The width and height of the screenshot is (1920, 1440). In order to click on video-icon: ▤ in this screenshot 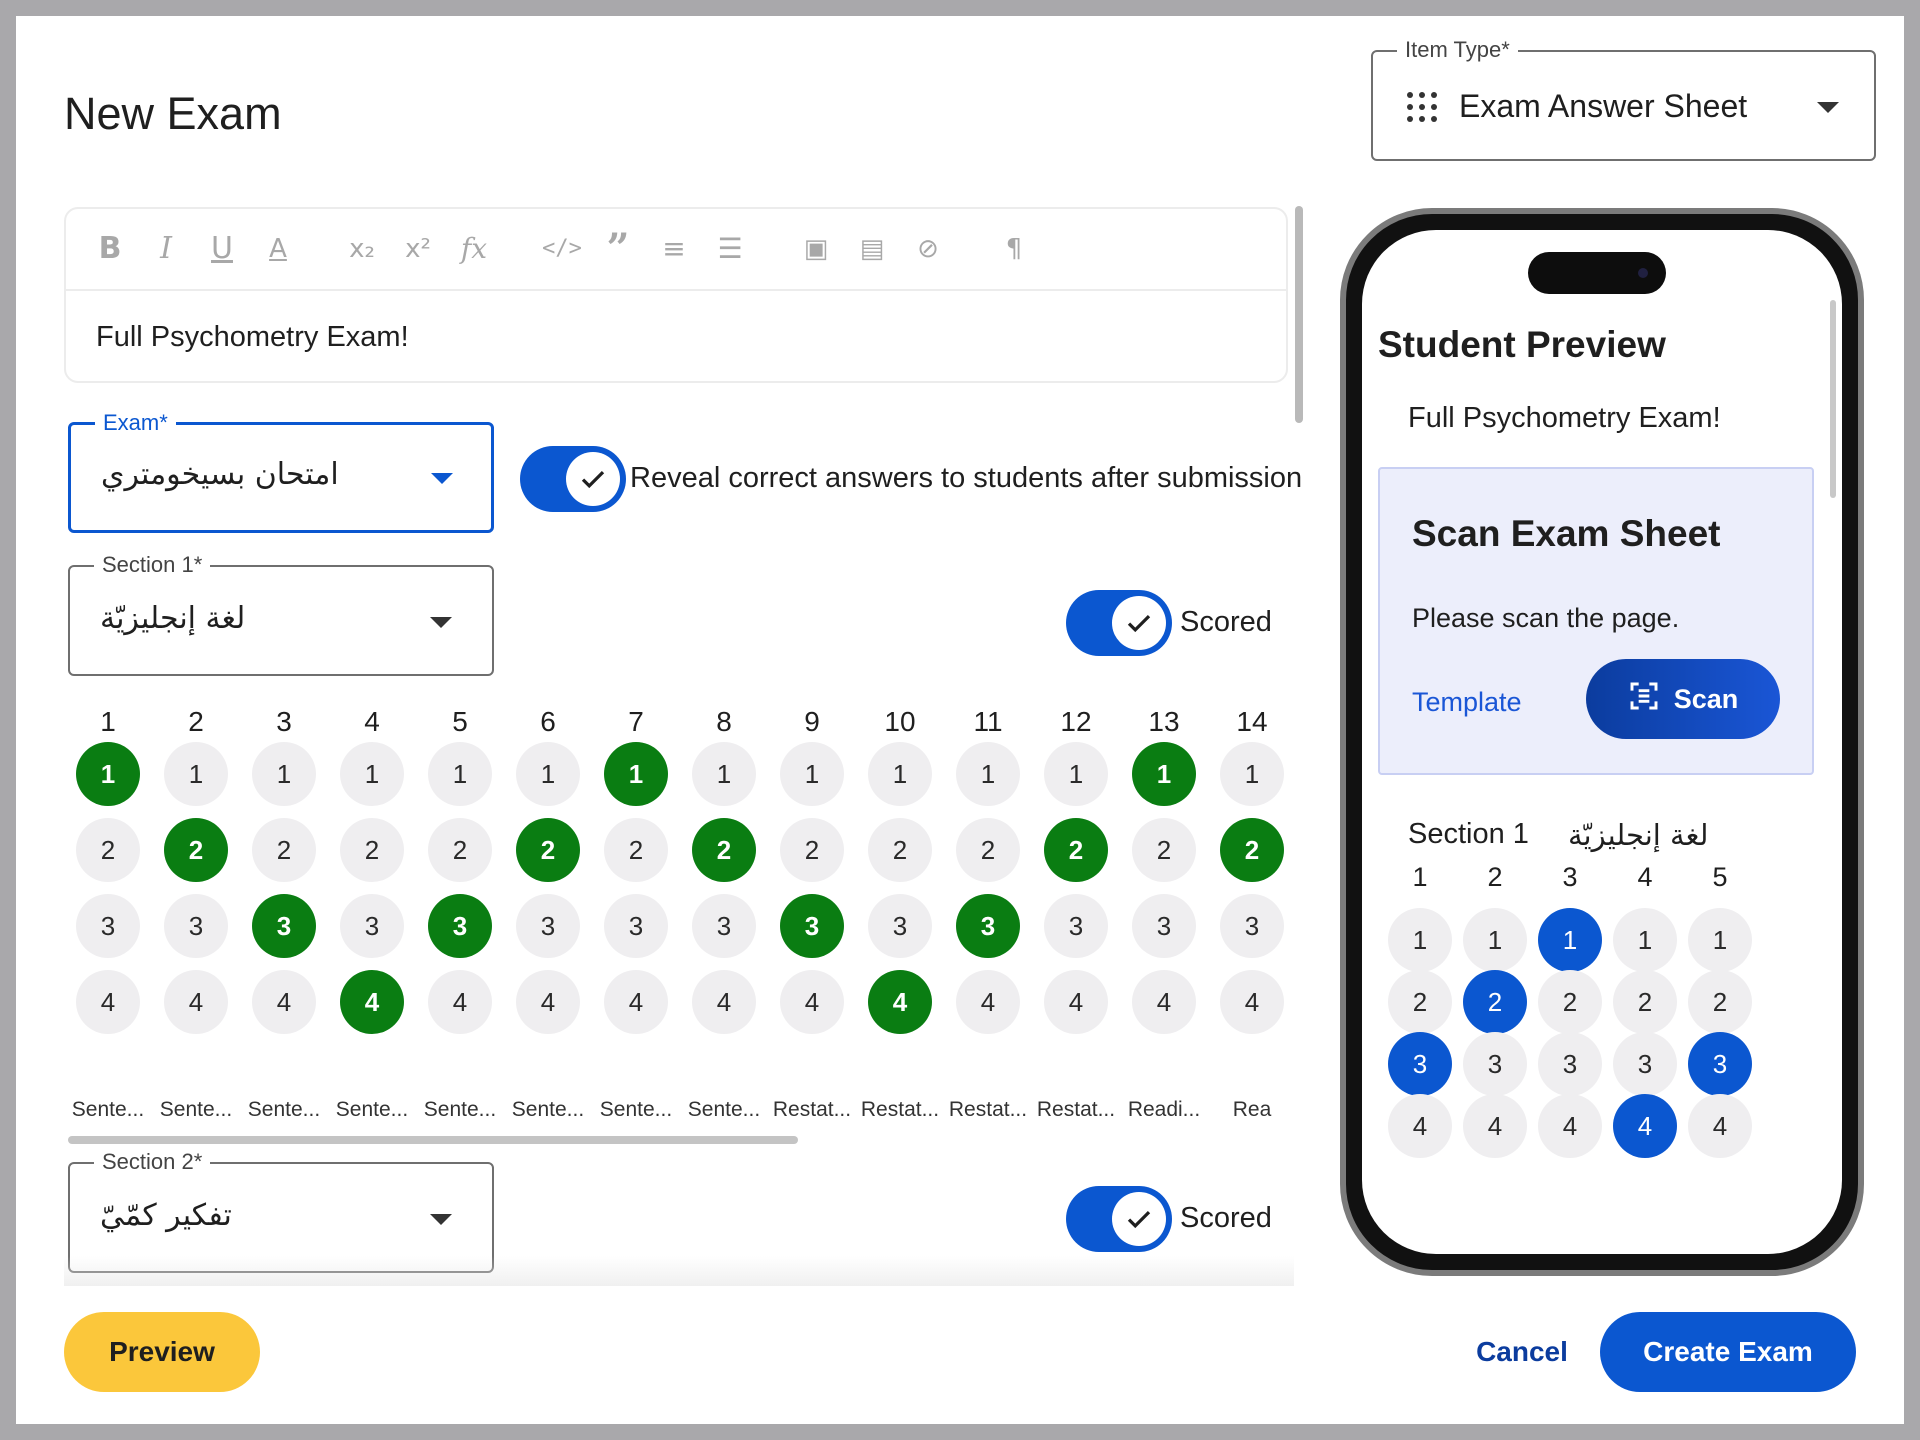, I will do `click(872, 249)`.